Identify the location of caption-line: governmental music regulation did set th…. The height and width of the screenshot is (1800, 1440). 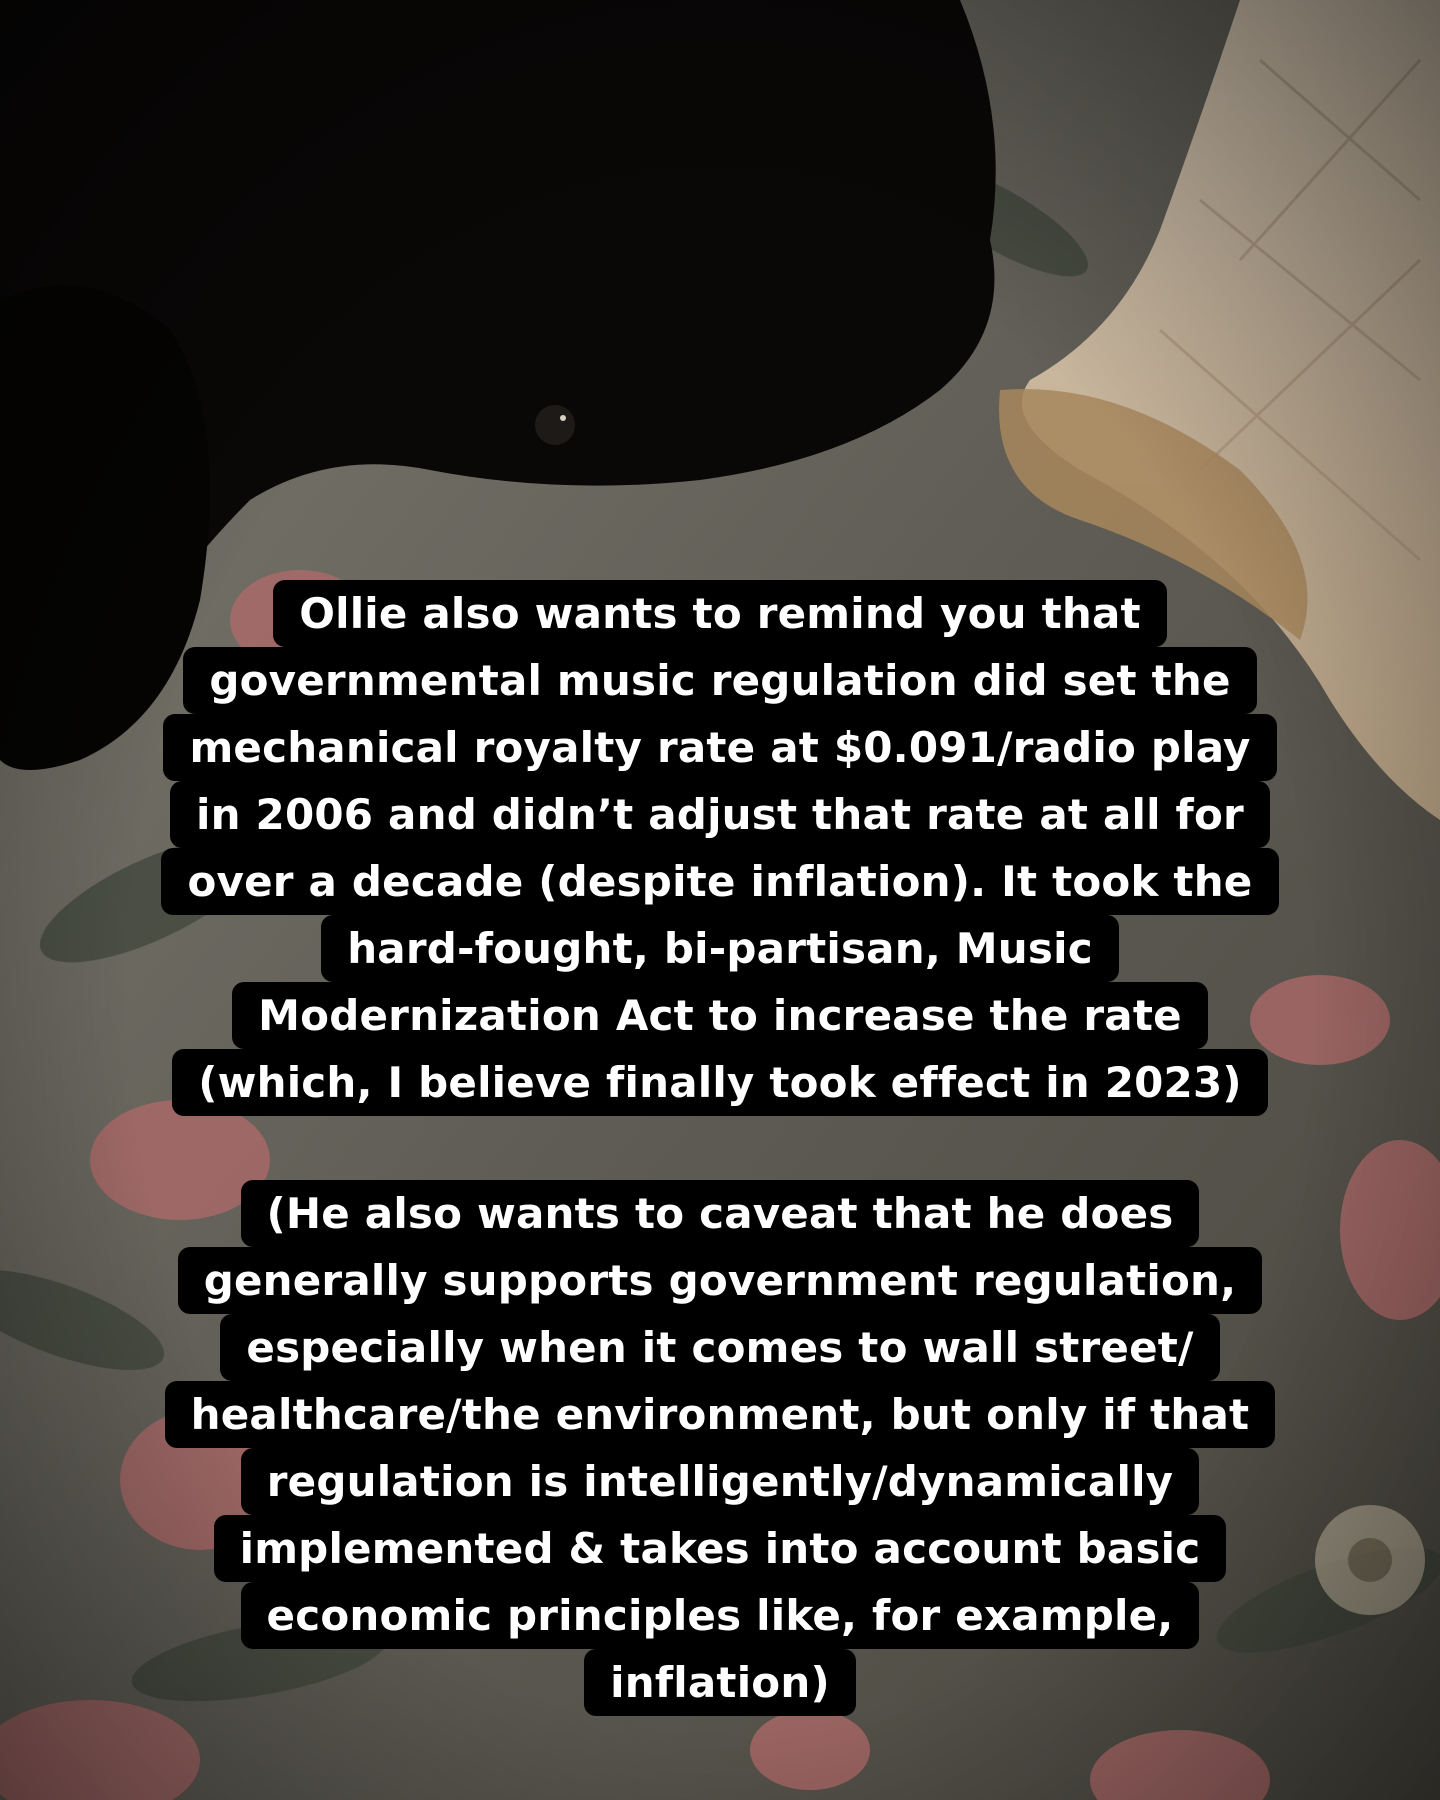
(720, 680).